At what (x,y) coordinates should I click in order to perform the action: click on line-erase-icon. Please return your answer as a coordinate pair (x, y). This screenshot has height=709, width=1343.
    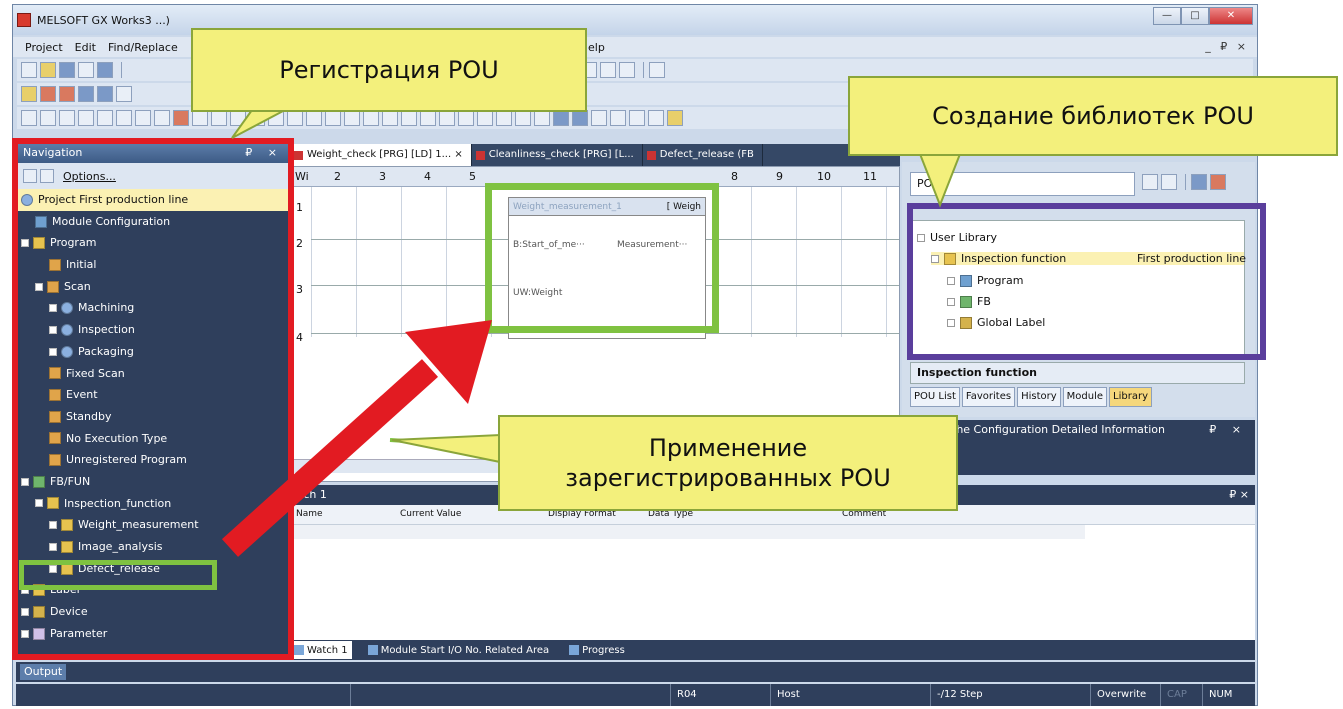
    Looking at the image, I should click on (428, 118).